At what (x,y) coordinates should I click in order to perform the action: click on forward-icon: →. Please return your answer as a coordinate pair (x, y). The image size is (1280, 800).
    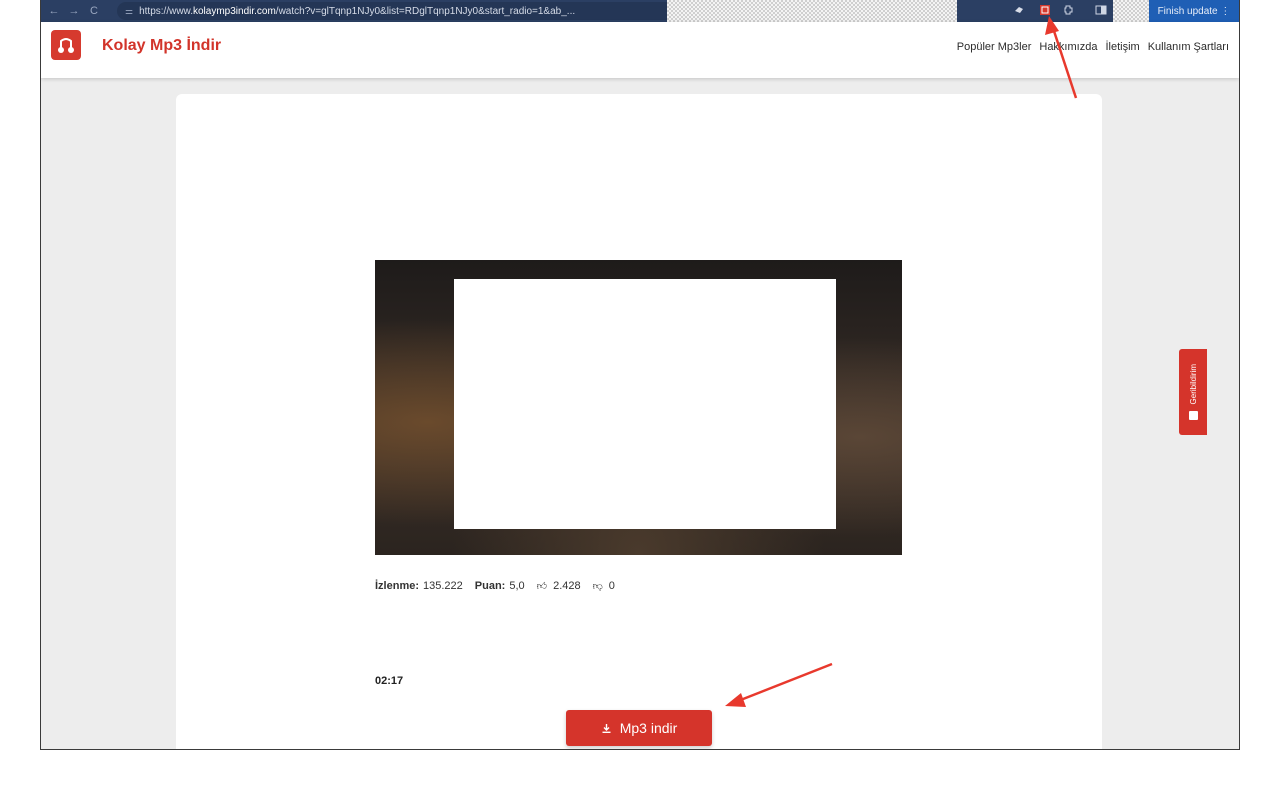
    Looking at the image, I should click on (74, 11).